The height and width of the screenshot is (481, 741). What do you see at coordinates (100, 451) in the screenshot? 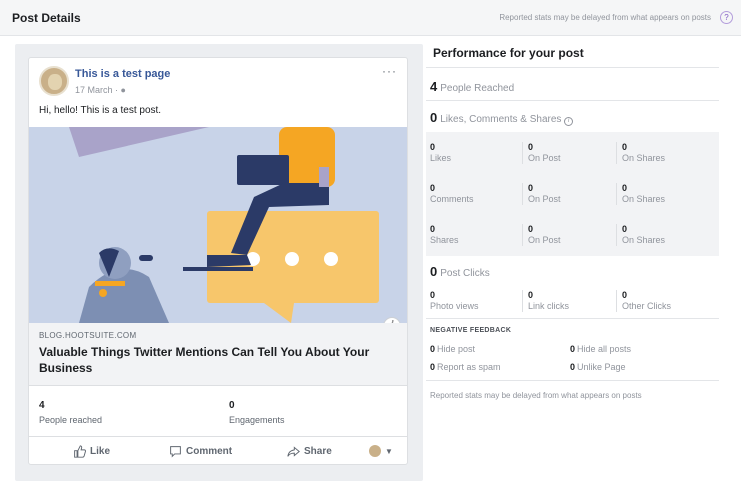
I see `like-label: Like` at bounding box center [100, 451].